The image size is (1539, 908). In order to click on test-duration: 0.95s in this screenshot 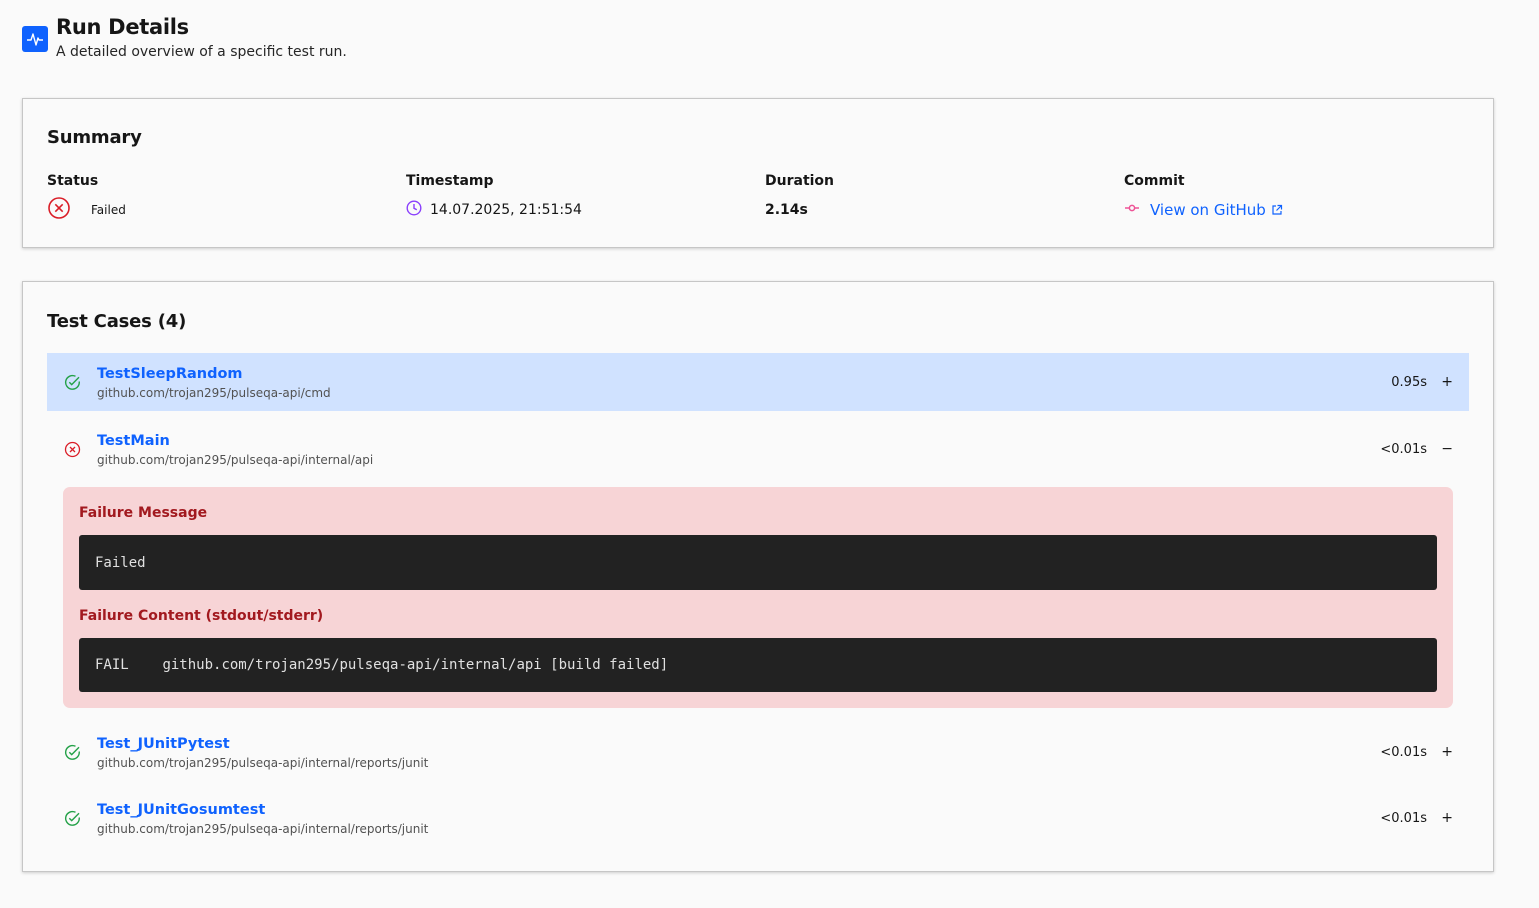, I will do `click(1409, 382)`.